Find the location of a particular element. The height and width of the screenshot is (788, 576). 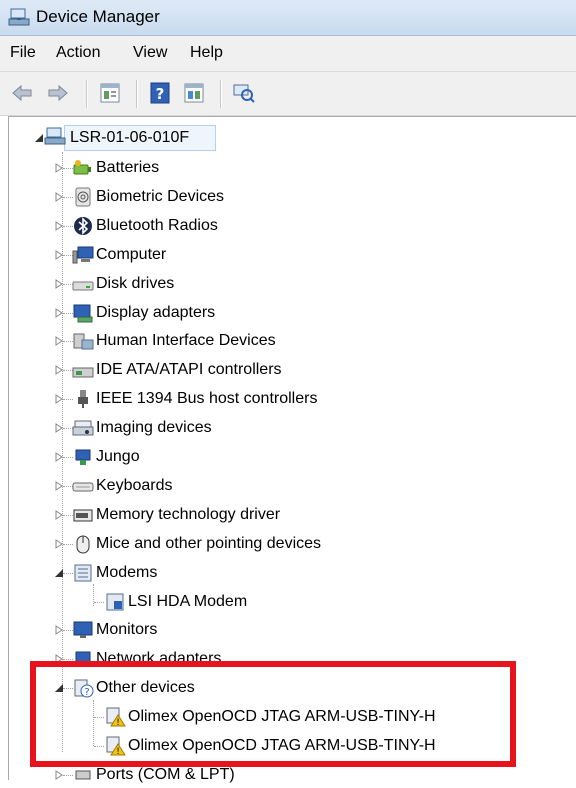

menu-file: File is located at coordinates (23, 53).